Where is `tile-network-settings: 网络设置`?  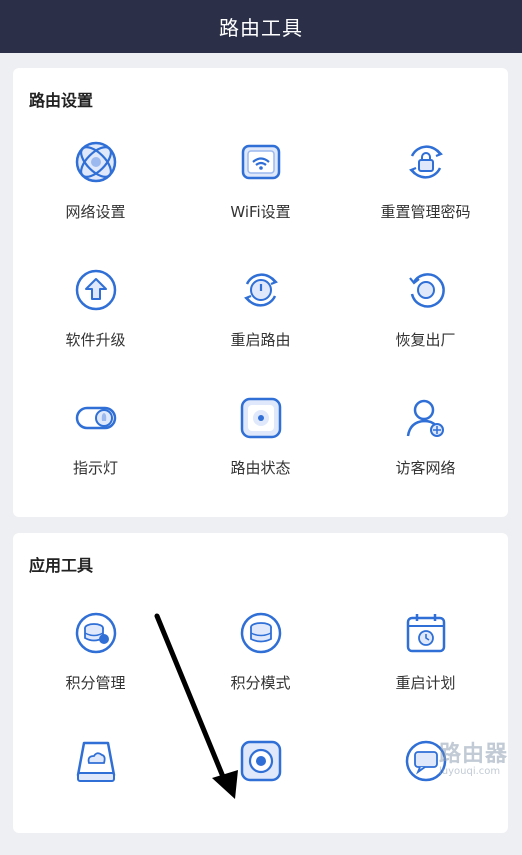 tile-network-settings: 网络设置 is located at coordinates (95, 192).